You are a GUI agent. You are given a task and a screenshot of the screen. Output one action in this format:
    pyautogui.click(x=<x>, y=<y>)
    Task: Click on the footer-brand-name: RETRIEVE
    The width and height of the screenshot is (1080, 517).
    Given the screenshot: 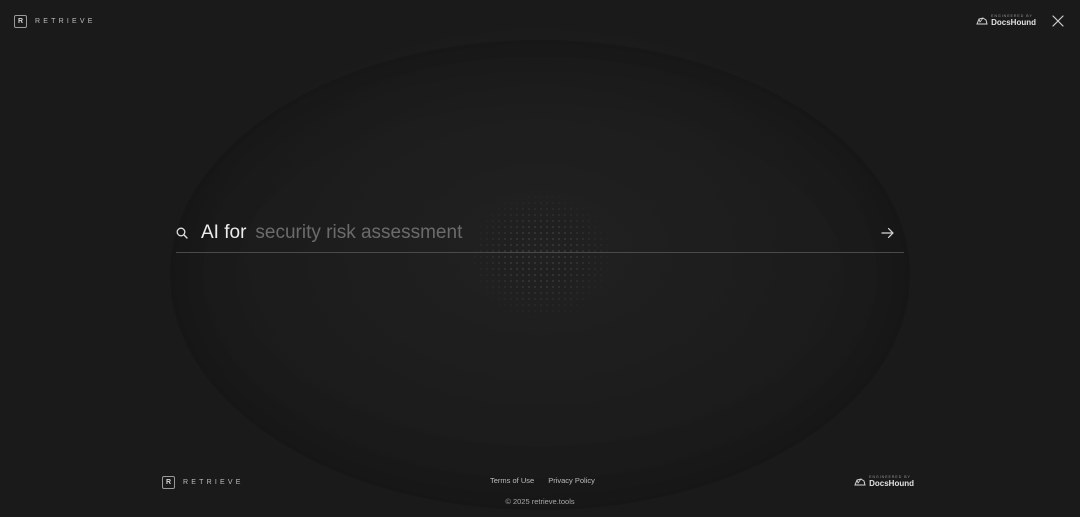 What is the action you would take?
    pyautogui.click(x=213, y=482)
    